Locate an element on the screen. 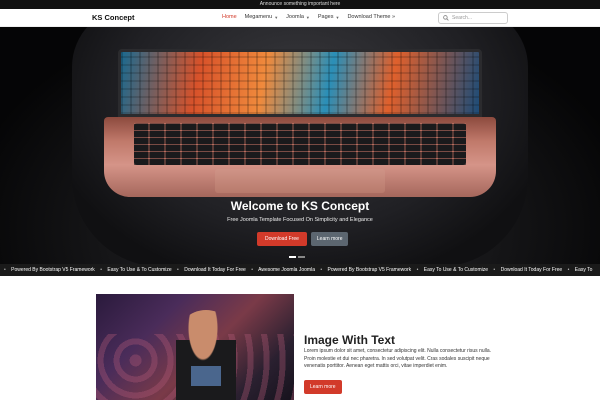 This screenshot has height=400, width=600. search-icon is located at coordinates (446, 18).